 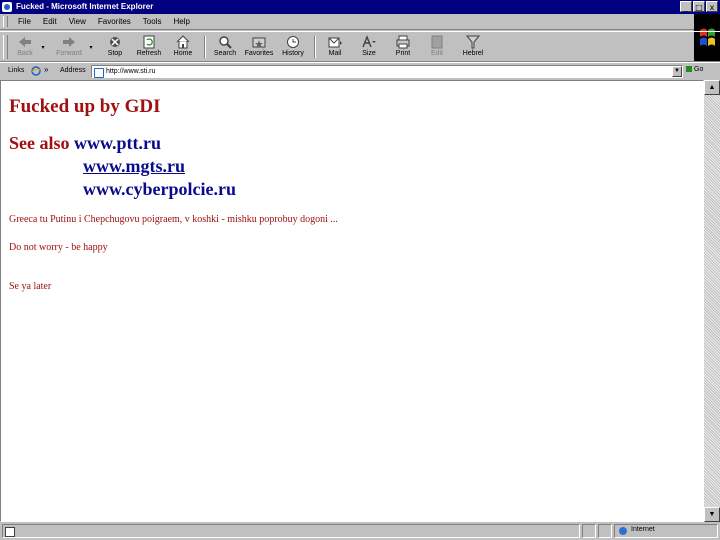 I want to click on go-arrow-icon, so click(x=689, y=69).